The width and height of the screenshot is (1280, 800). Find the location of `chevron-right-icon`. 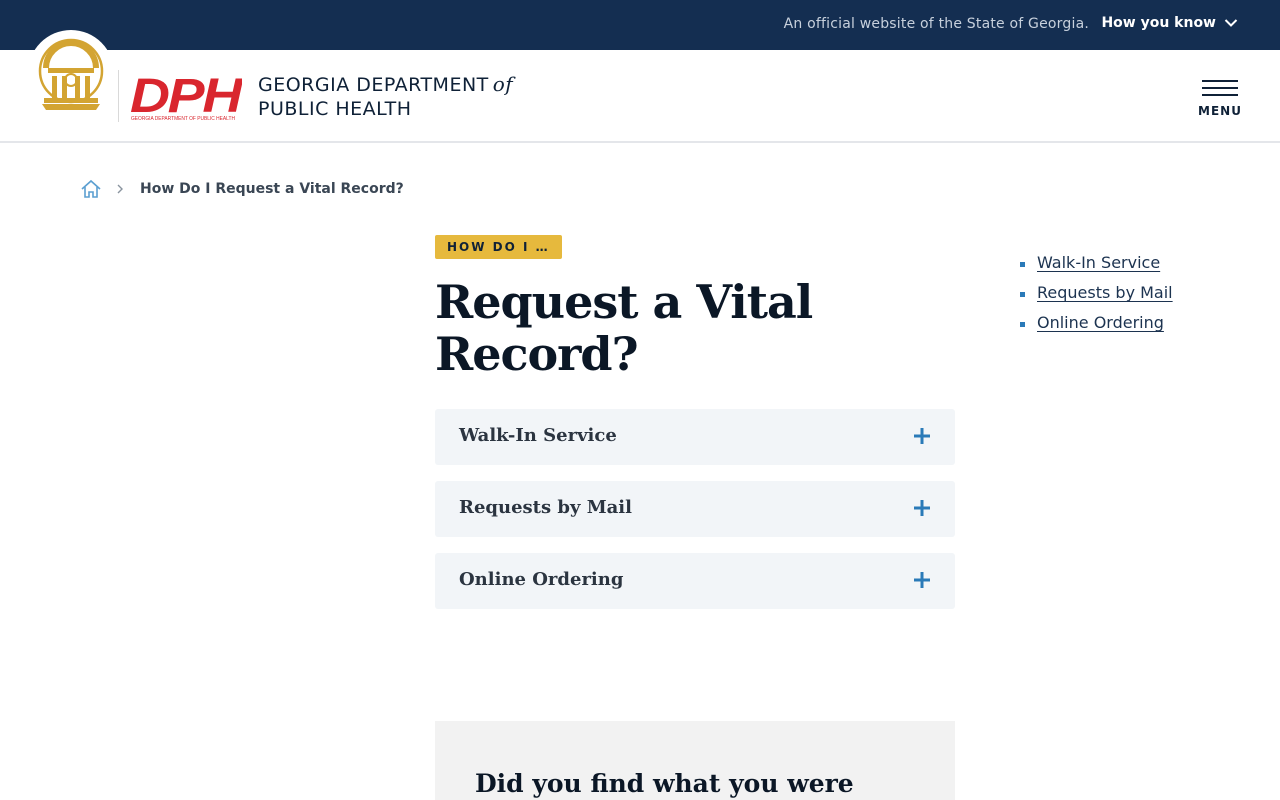

chevron-right-icon is located at coordinates (120, 189).